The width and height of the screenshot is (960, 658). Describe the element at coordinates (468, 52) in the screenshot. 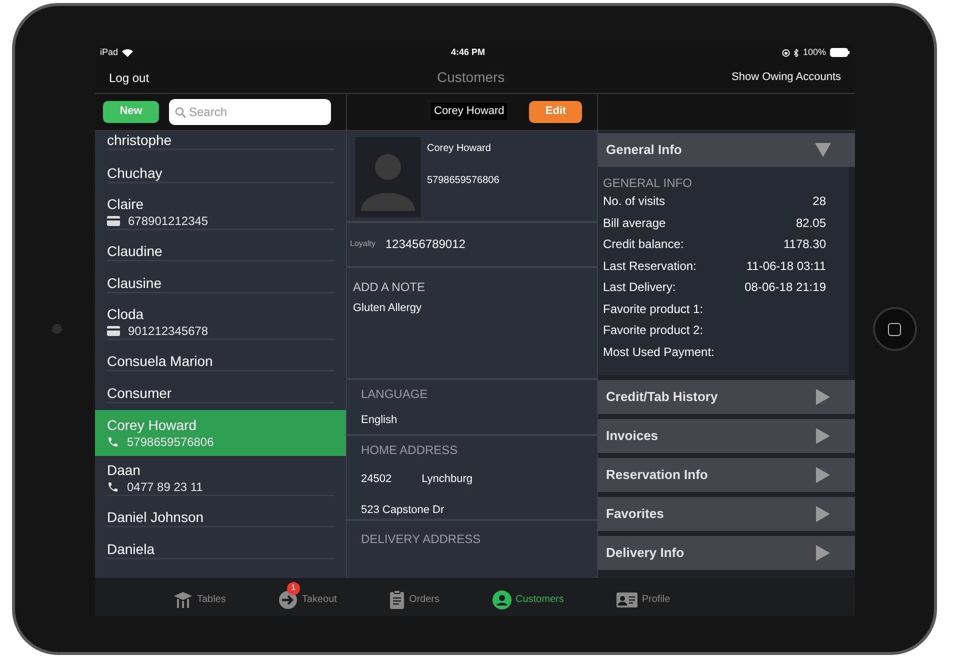

I see `status-time: 4:46 PM` at that location.